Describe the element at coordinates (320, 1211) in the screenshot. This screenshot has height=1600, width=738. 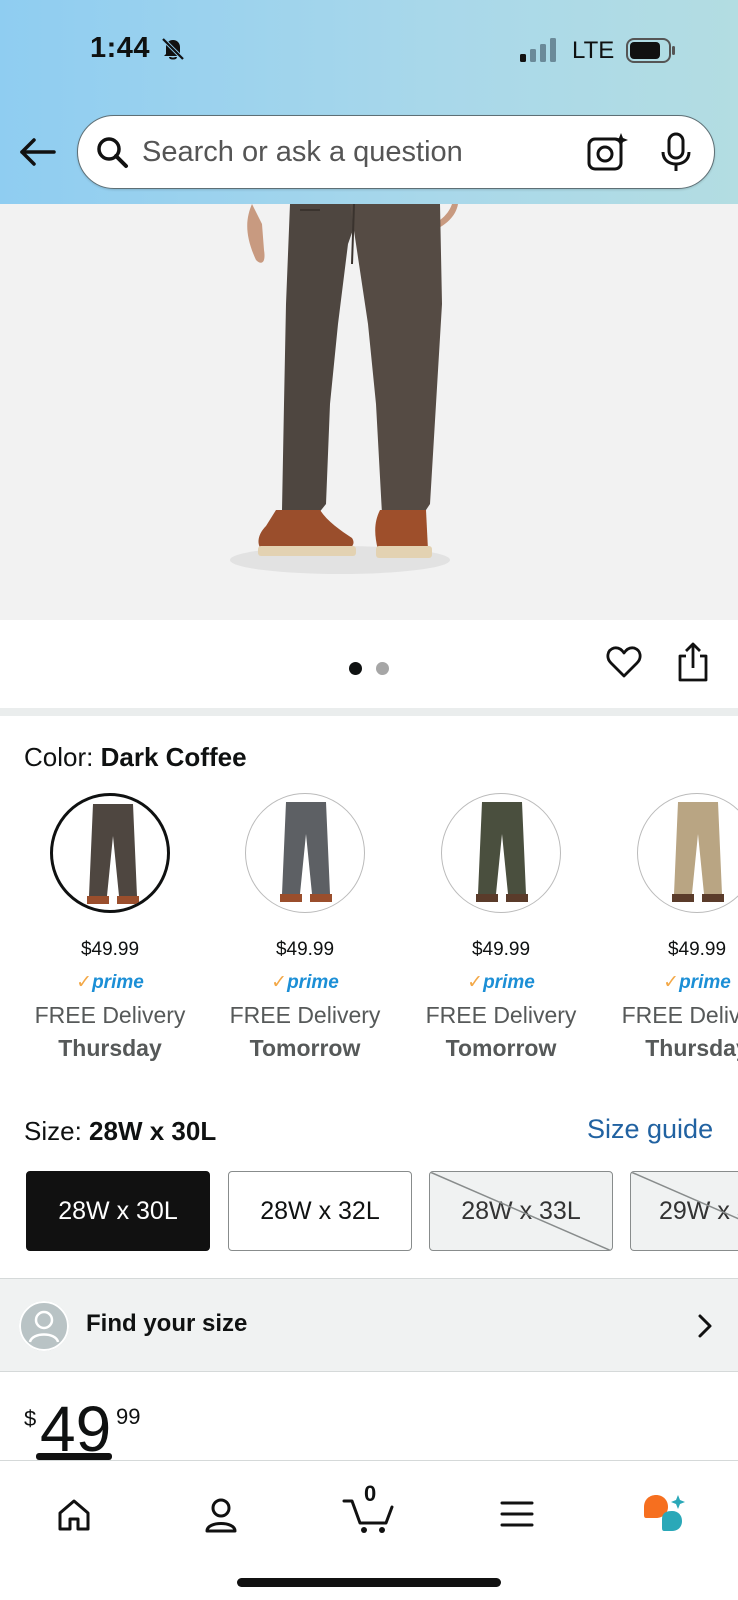
I see `size-option: 28W x 32L` at that location.